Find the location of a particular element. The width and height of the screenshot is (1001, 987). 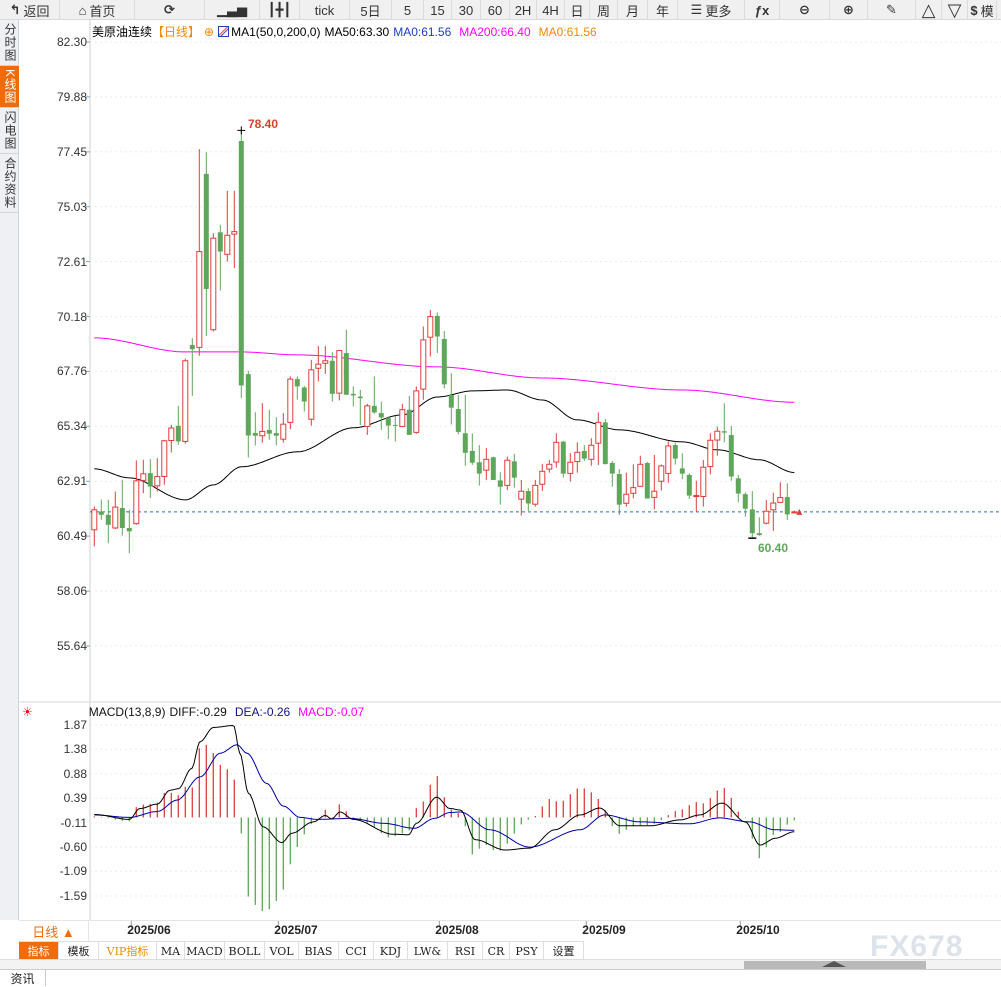

indicator-tab-cci: CCI is located at coordinates (356, 951).